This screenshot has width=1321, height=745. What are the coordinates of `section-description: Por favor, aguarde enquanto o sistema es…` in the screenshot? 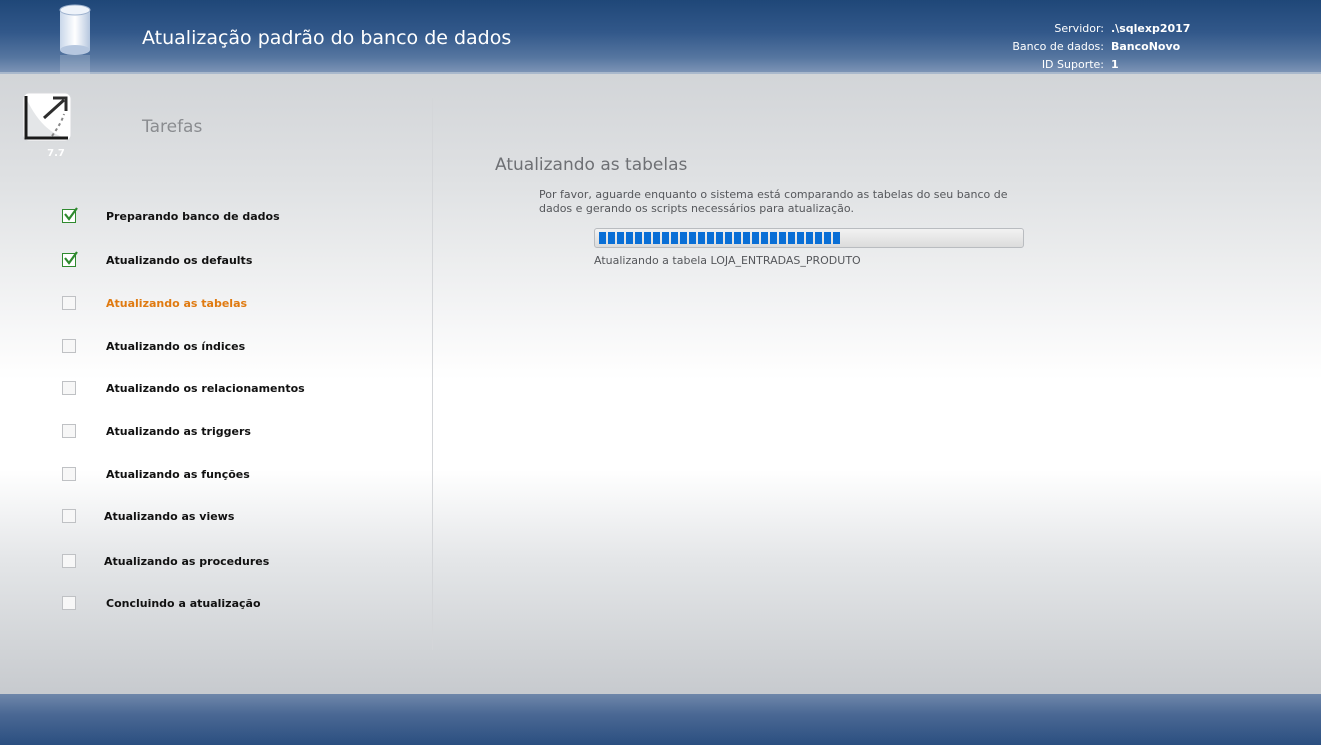 It's located at (773, 201).